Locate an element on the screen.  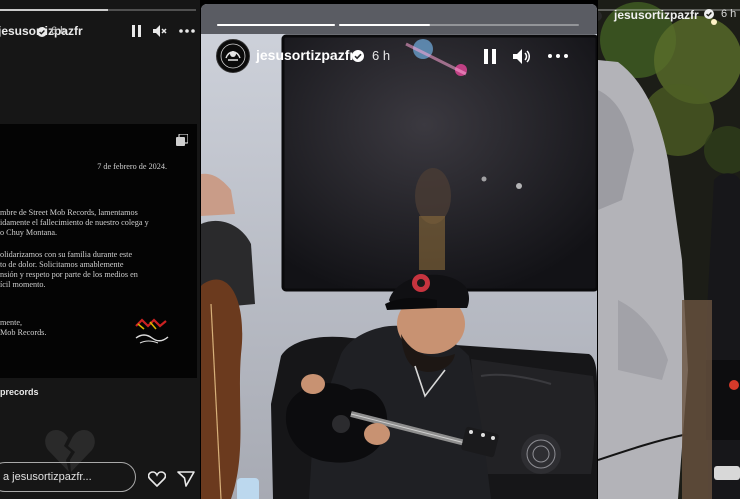
share-send-icon is located at coordinates (186, 479).